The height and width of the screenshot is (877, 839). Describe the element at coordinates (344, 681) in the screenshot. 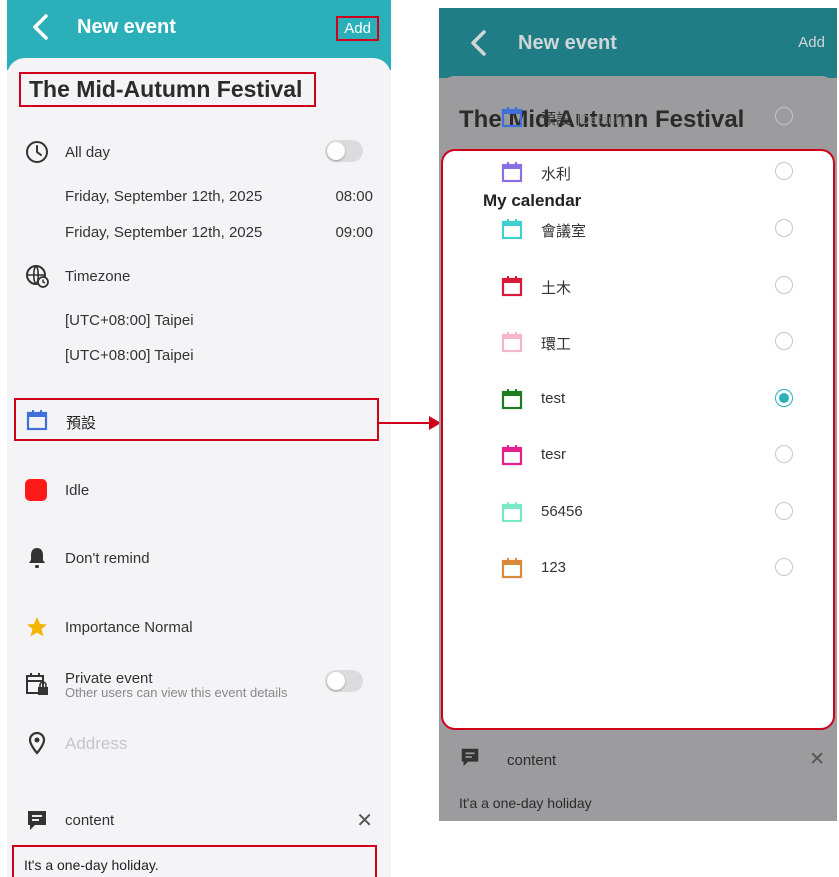

I see `private-event-toggle` at that location.